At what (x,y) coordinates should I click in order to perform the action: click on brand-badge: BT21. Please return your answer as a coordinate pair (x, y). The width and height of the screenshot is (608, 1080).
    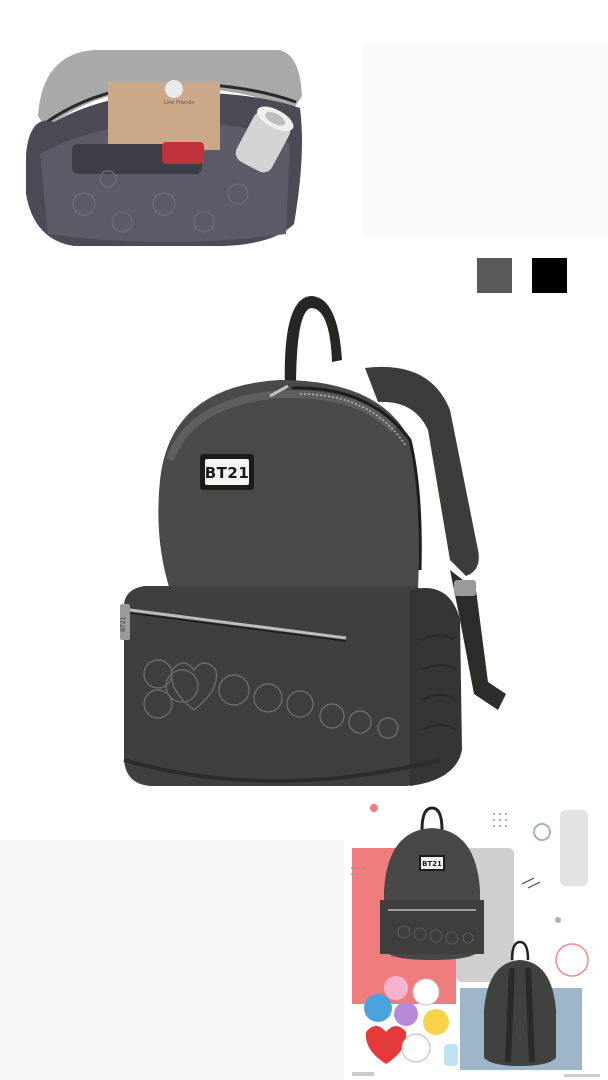
    Looking at the image, I should click on (227, 473).